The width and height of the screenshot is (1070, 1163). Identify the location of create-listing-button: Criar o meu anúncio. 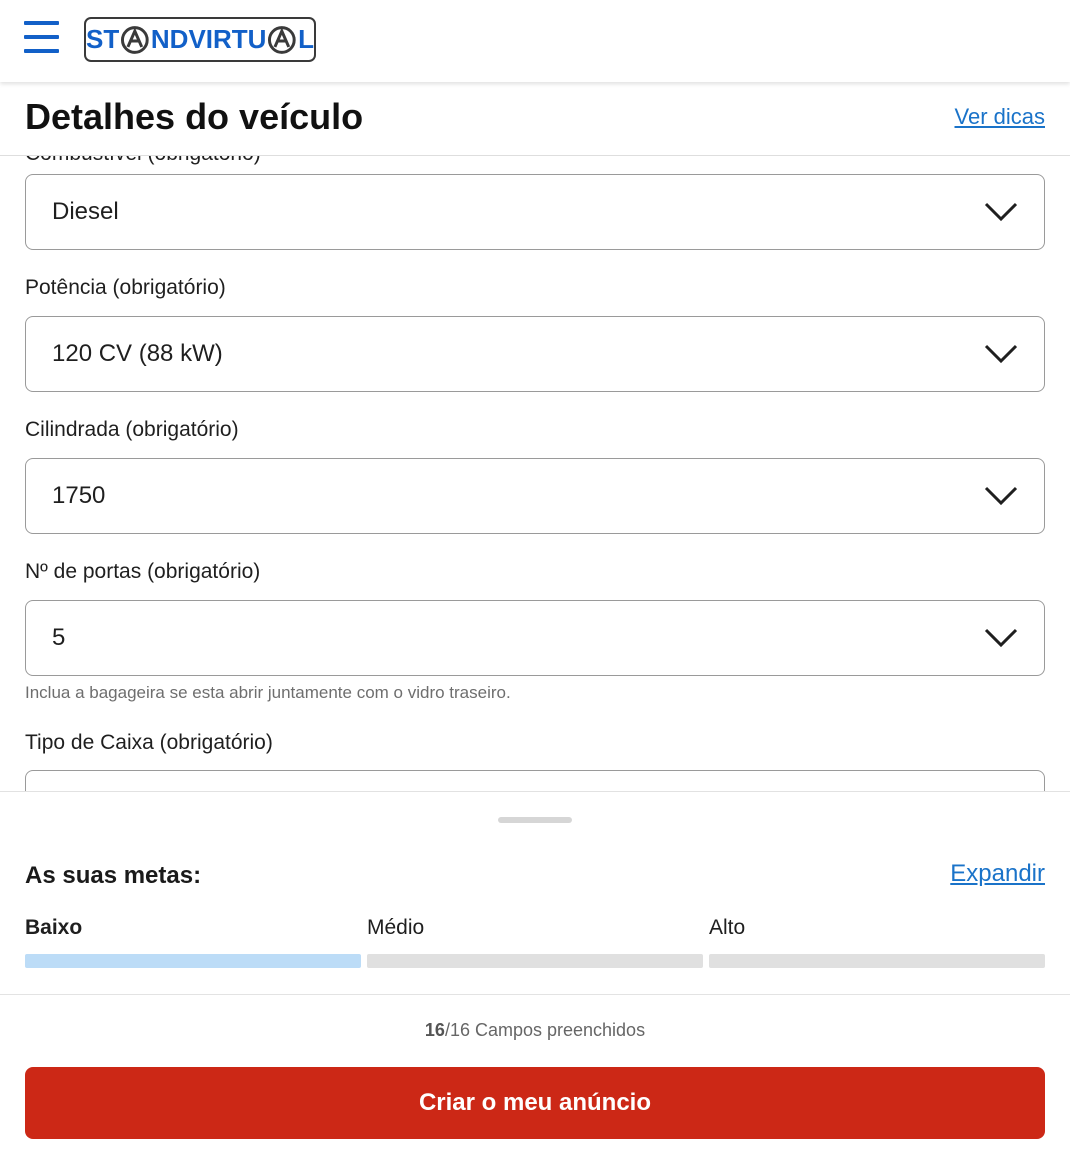
(535, 1103).